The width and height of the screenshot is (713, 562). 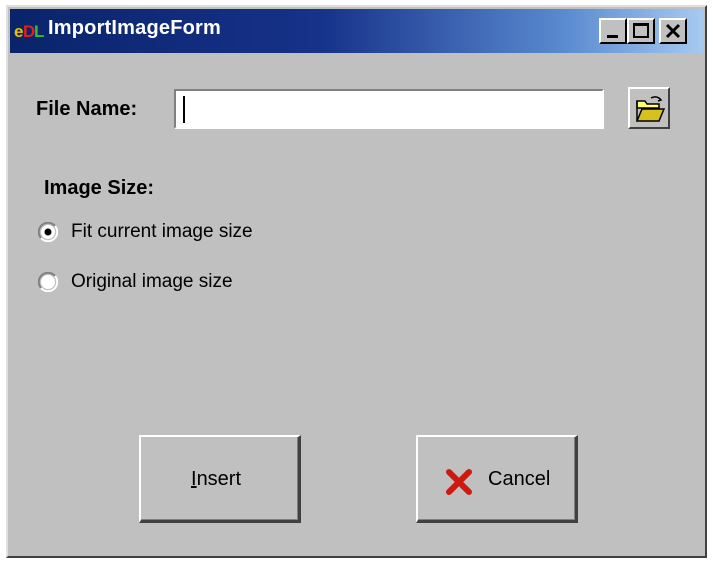 I want to click on app-logo-icon: e D L, so click(x=29, y=31).